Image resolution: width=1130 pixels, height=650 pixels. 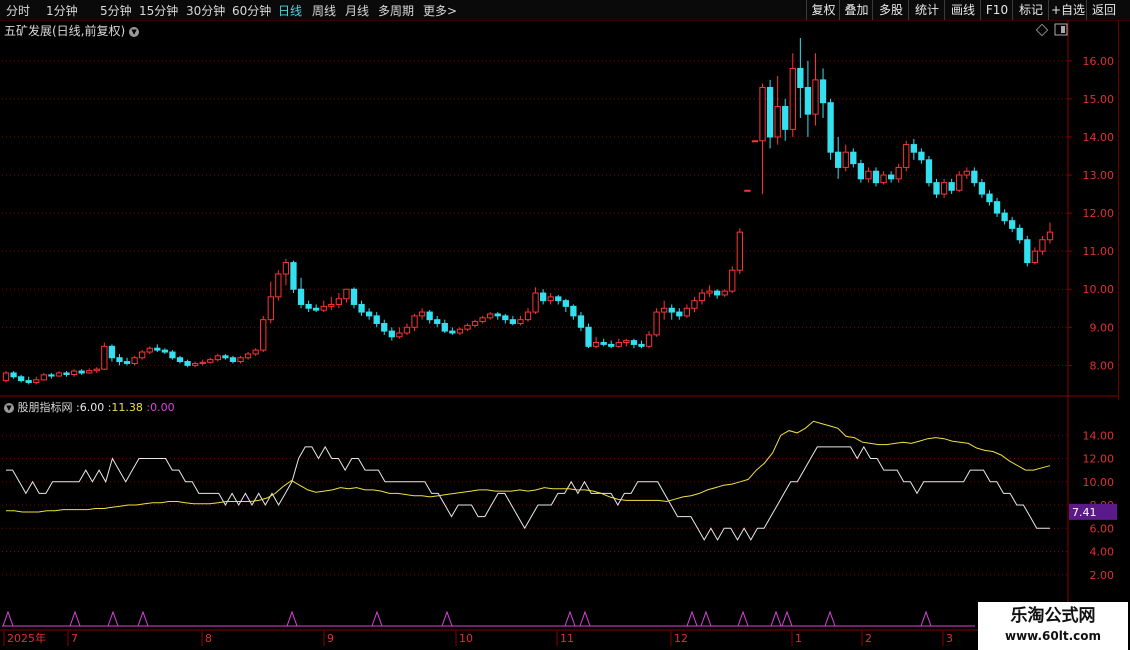 I want to click on period-daily: 日线, so click(x=290, y=10).